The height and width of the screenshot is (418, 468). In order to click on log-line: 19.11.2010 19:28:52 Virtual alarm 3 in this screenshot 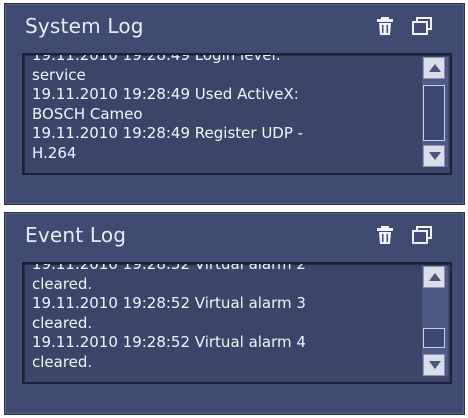, I will do `click(169, 303)`.